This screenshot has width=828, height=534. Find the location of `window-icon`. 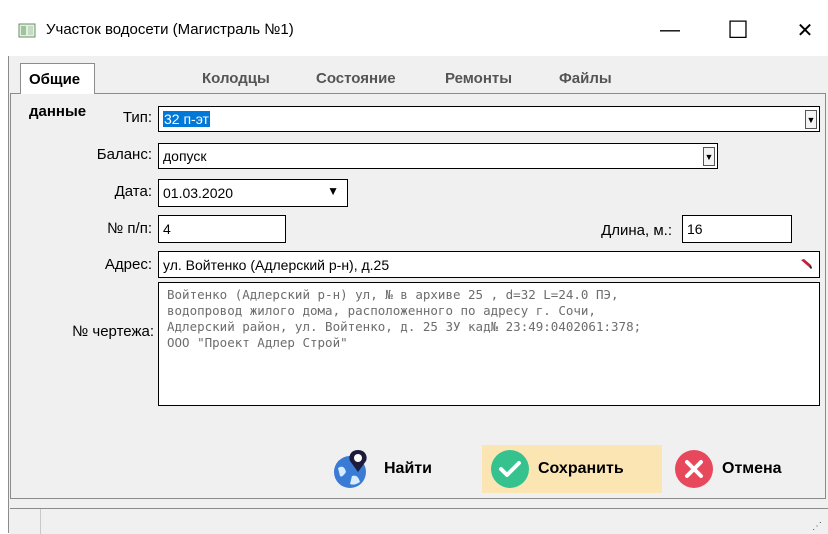

window-icon is located at coordinates (27, 30).